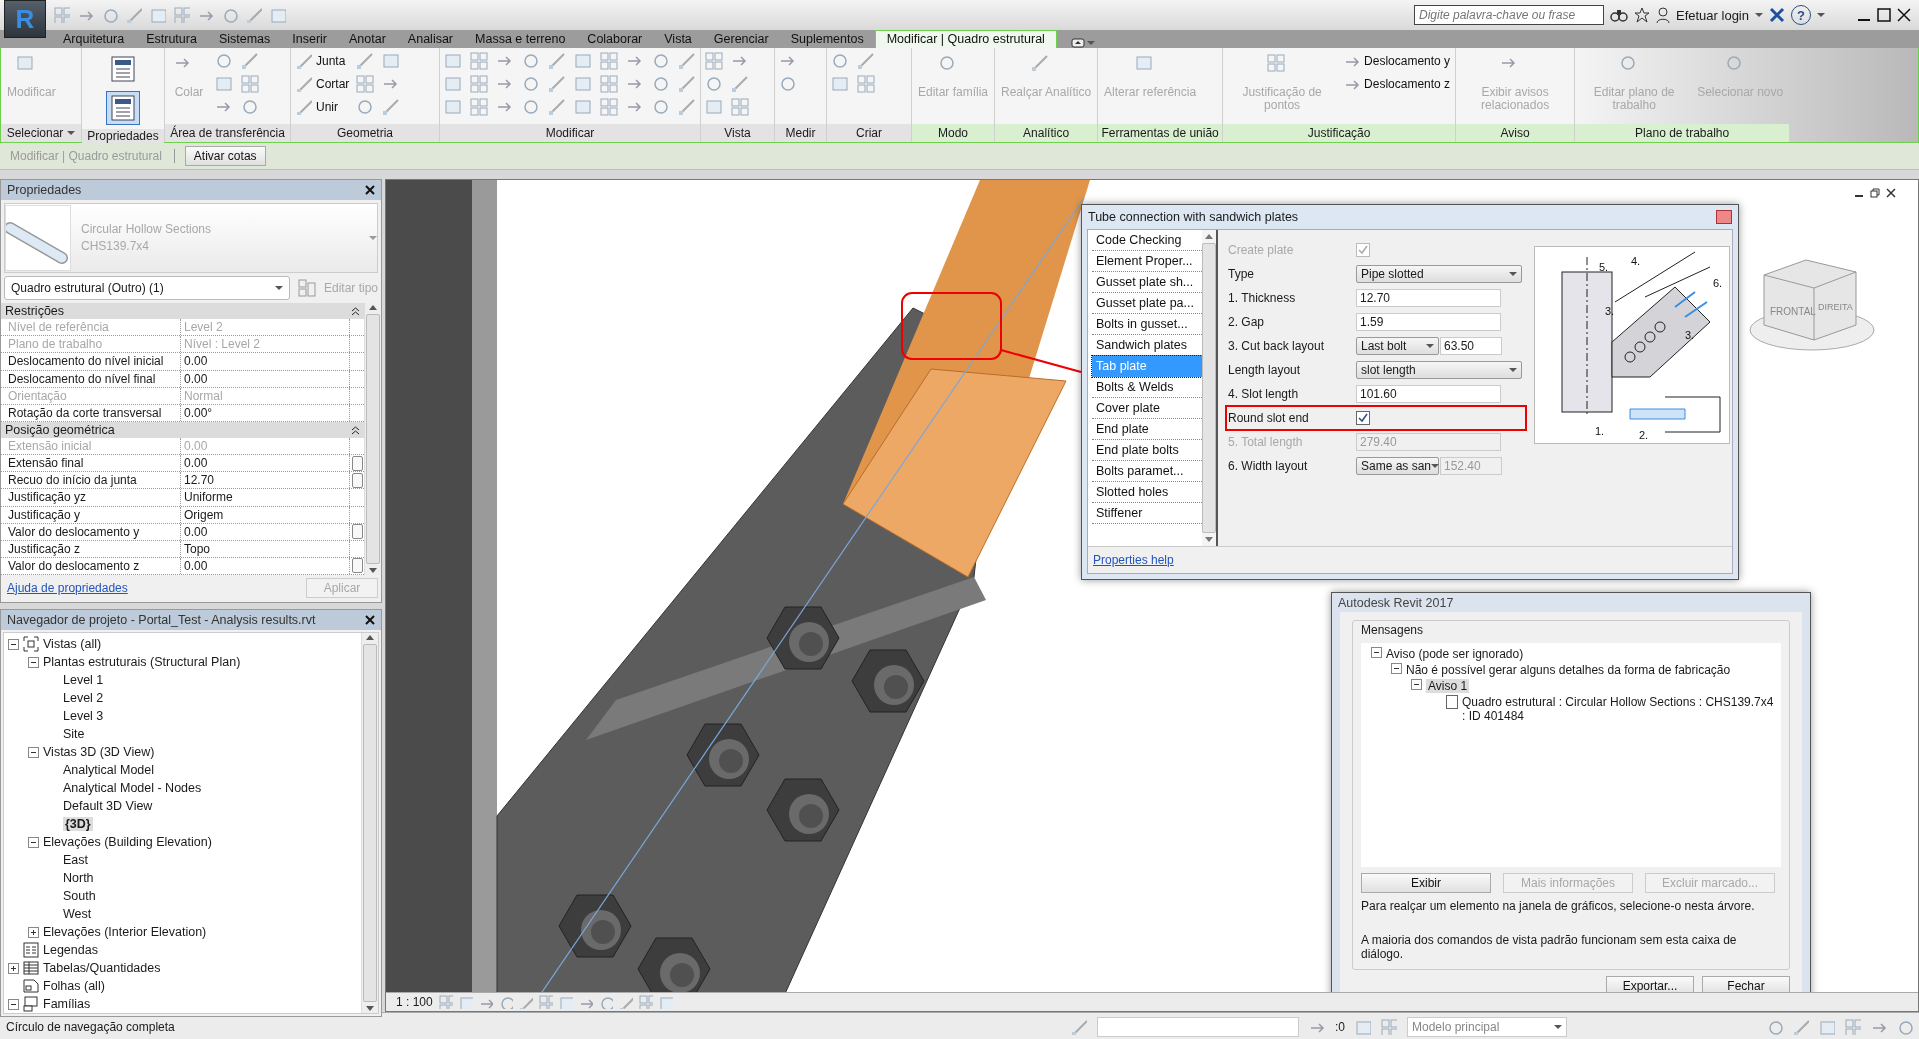 The width and height of the screenshot is (1919, 1039). Describe the element at coordinates (370, 190) in the screenshot. I see `close-button` at that location.